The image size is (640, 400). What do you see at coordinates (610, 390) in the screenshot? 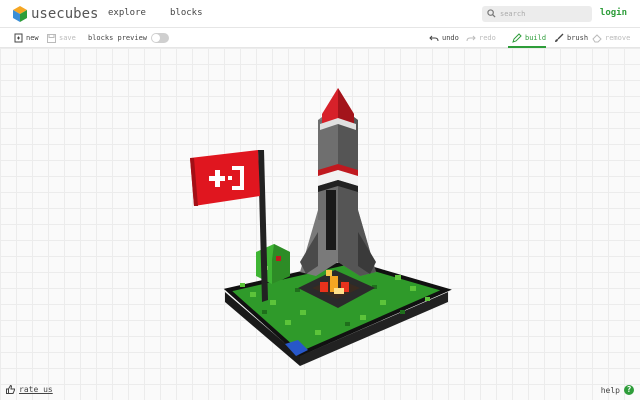
I see `help-label: help` at bounding box center [610, 390].